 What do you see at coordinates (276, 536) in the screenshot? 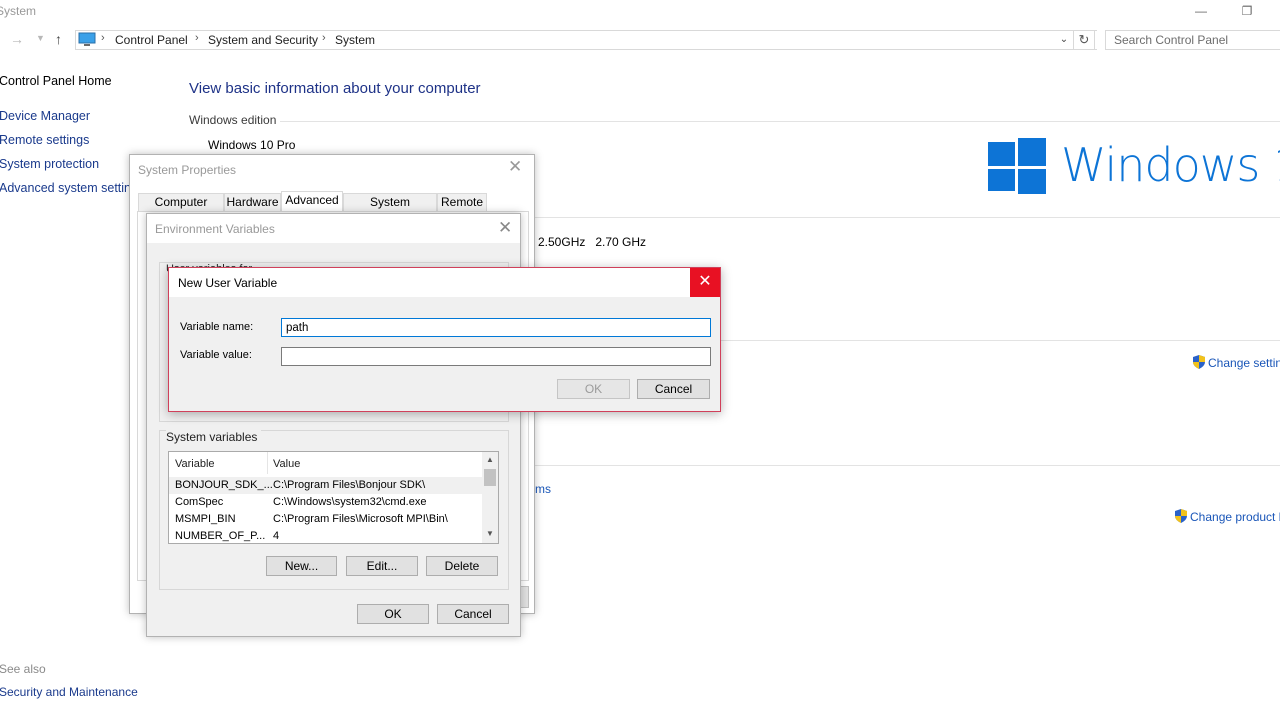
I see `row-value: 4` at bounding box center [276, 536].